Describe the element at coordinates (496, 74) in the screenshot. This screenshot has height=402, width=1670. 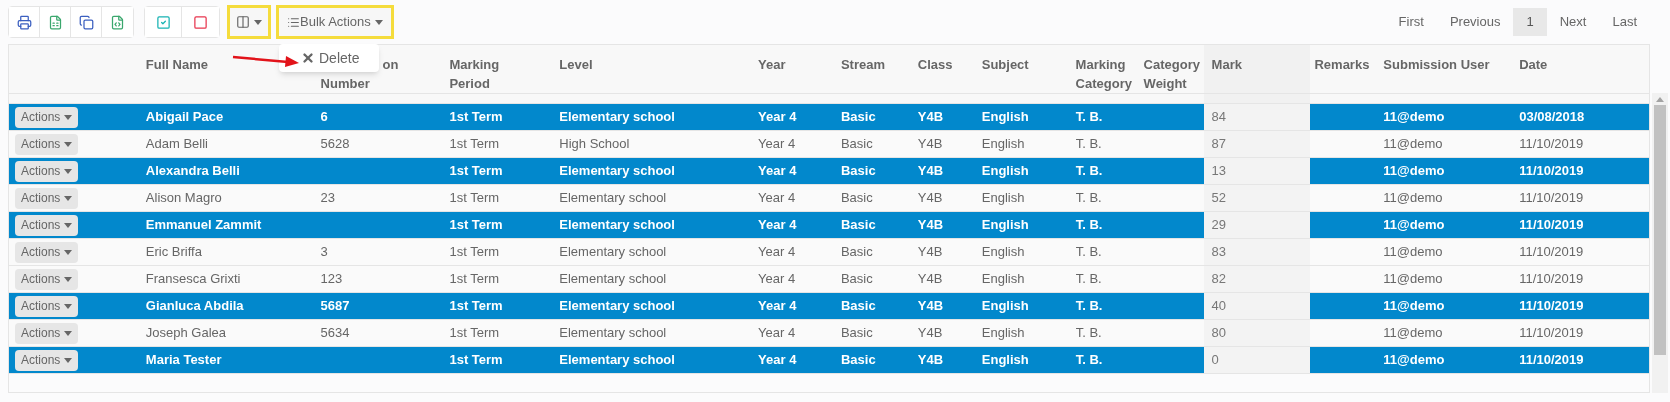
I see `column-header: Marking Period` at that location.